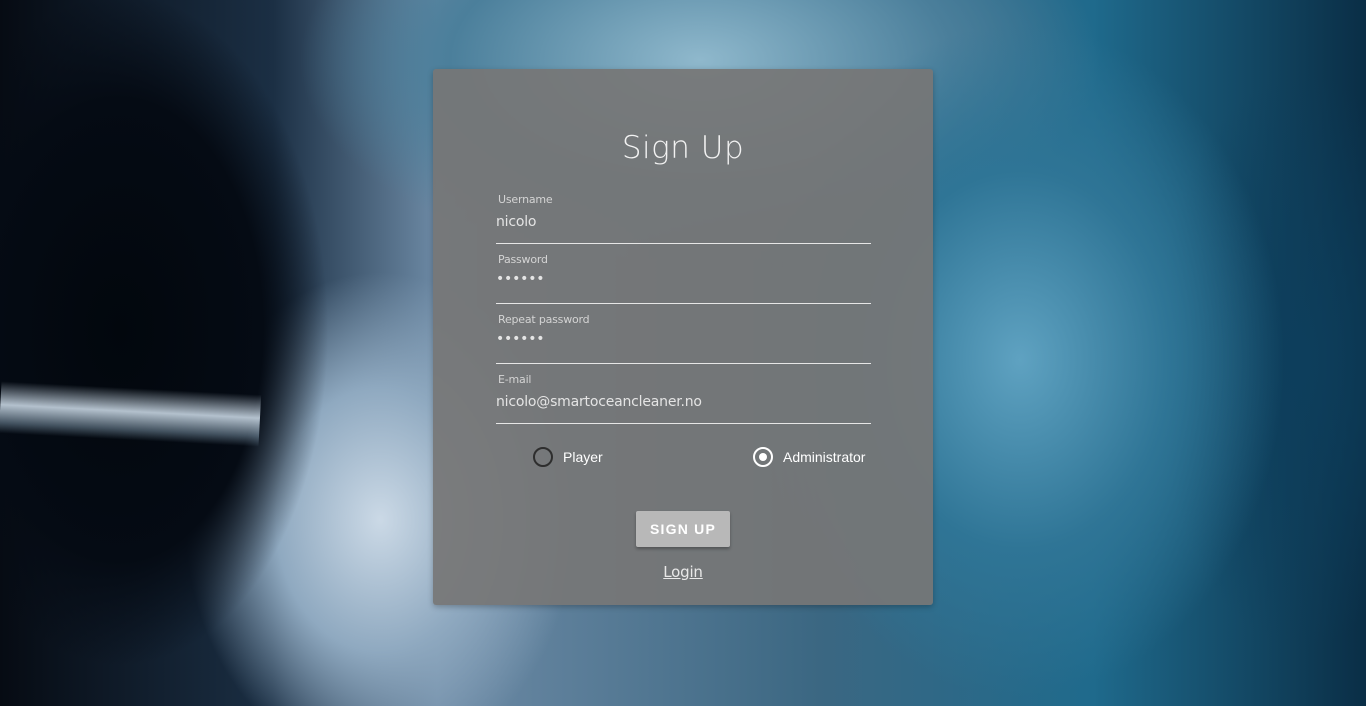 The image size is (1366, 706). I want to click on email-input, so click(683, 402).